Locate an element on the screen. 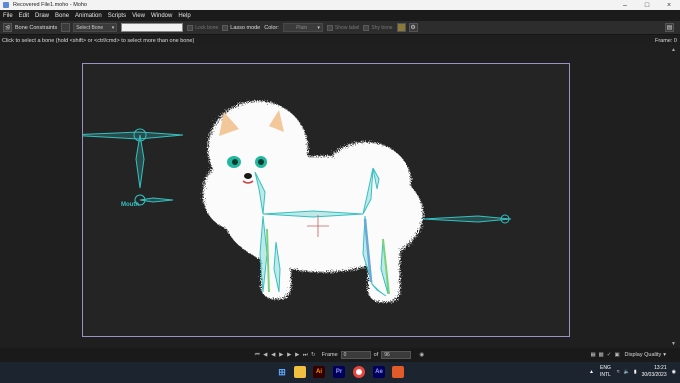 The image size is (680, 383). clock-time: 13:21 is located at coordinates (660, 368).